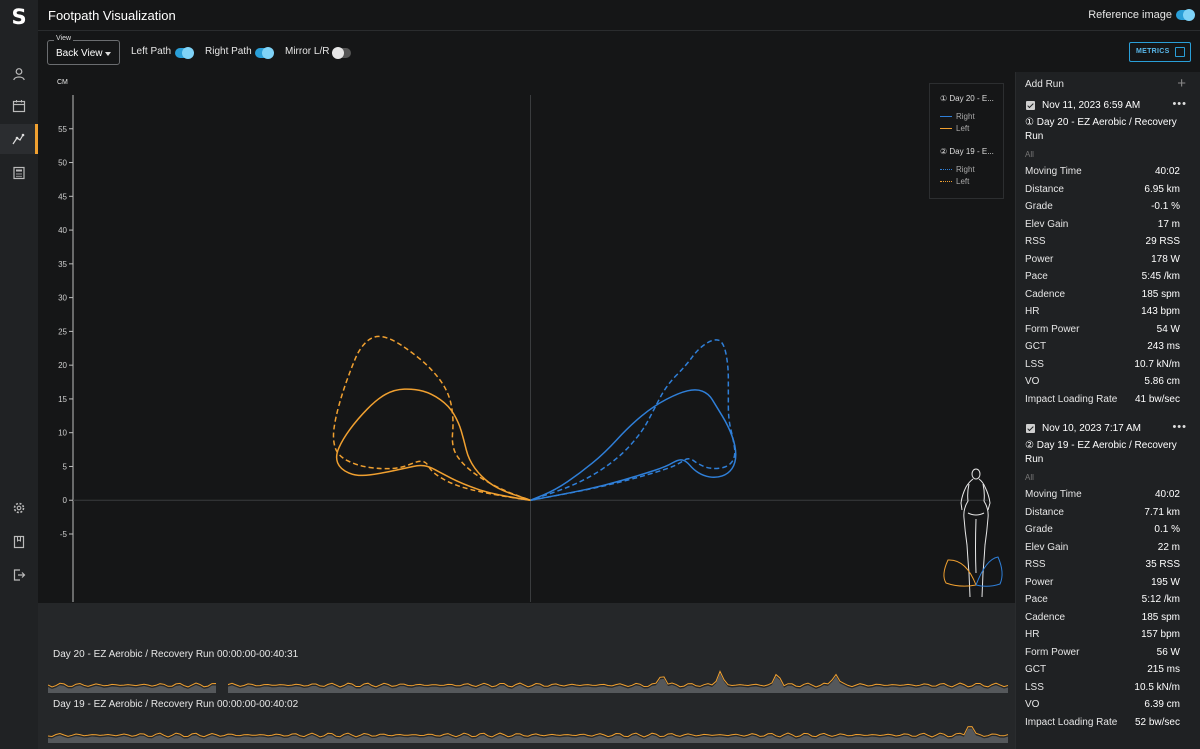  I want to click on footpath-nav-button, so click(19, 139).